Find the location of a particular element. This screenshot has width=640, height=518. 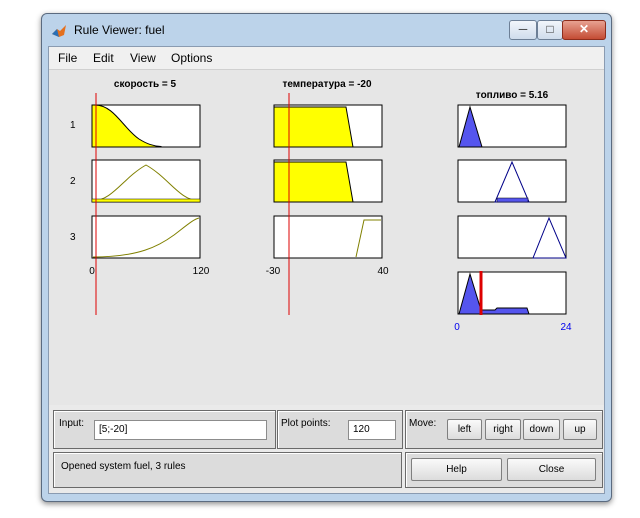

title-bar: Rule Viewer: fuel ─ □ ✕ is located at coordinates (326, 30).